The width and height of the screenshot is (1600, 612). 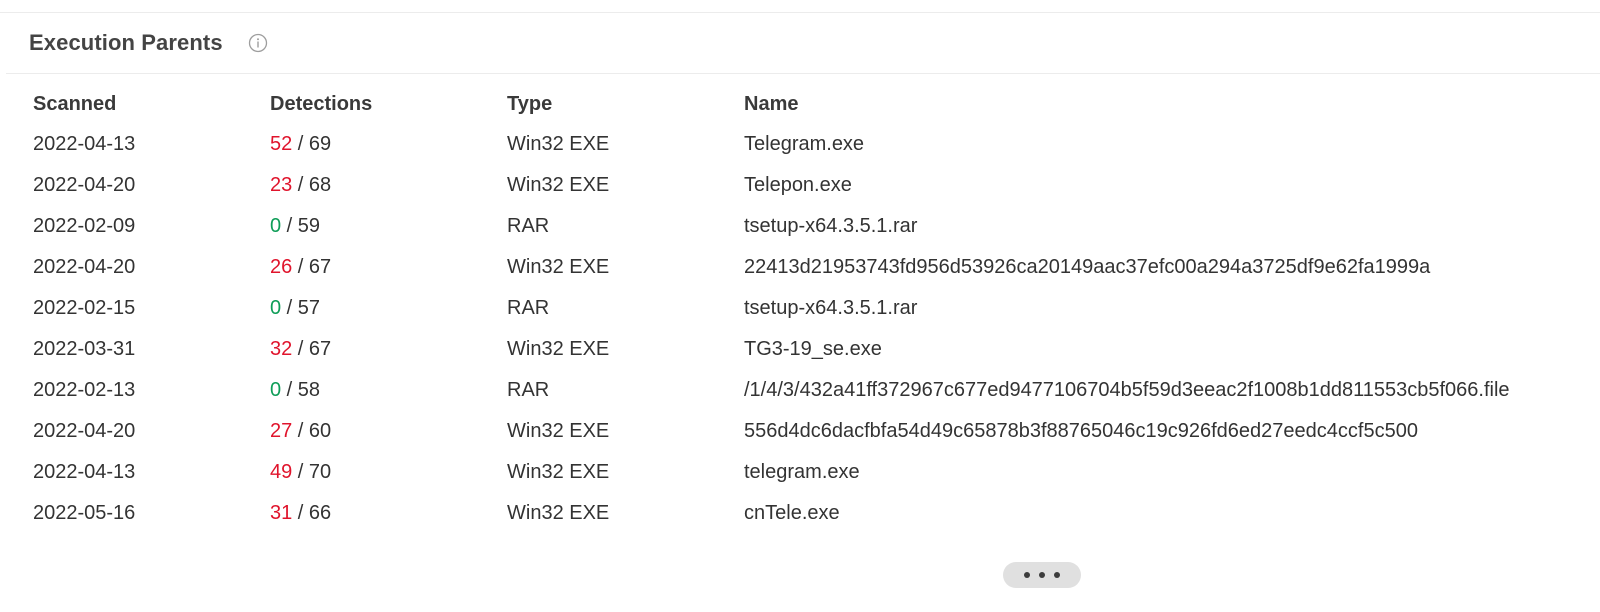 I want to click on column-header-type: Type, so click(x=530, y=103).